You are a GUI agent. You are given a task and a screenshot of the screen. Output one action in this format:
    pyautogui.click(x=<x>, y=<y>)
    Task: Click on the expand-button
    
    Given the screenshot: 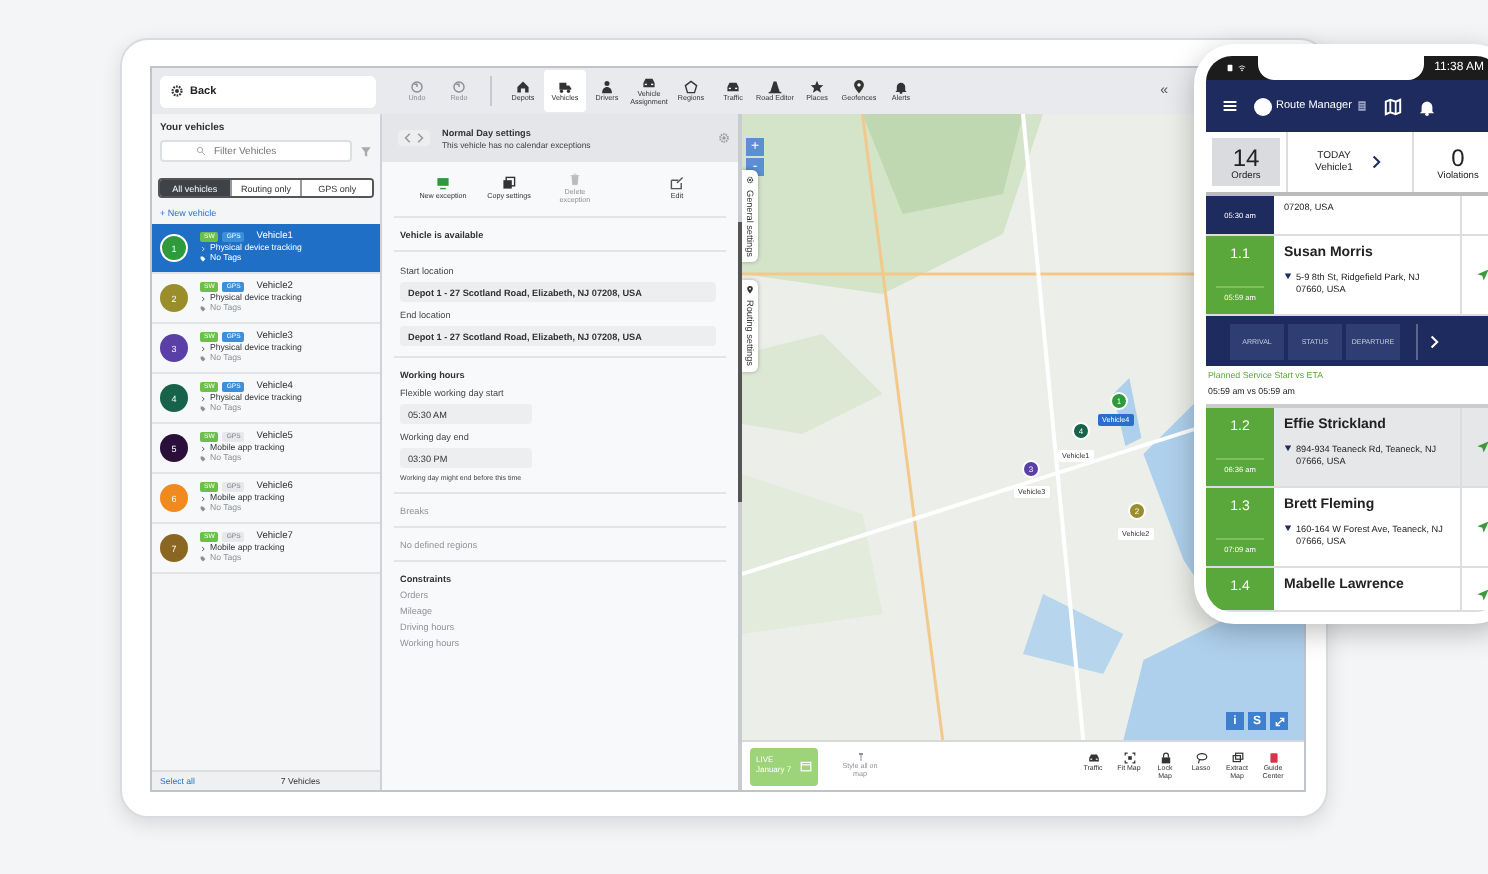 What is the action you would take?
    pyautogui.click(x=1279, y=721)
    